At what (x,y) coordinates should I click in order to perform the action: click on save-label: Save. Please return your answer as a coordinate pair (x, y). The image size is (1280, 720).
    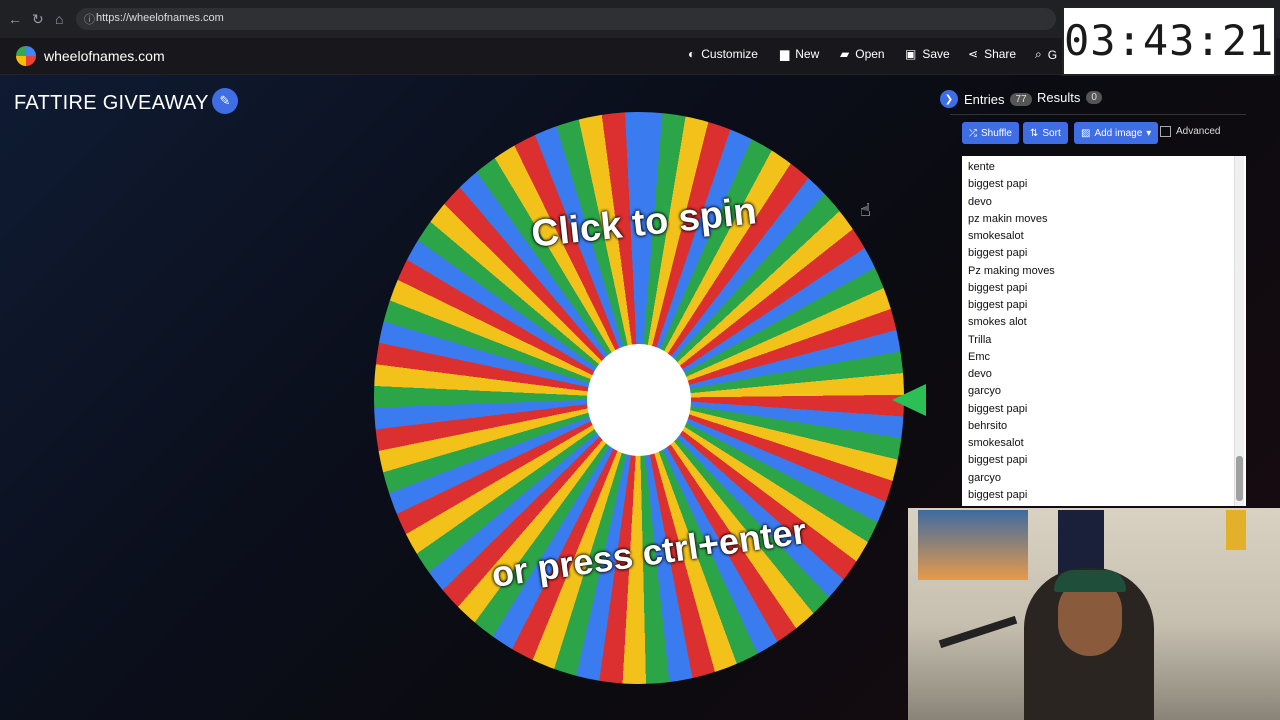
    Looking at the image, I should click on (936, 54).